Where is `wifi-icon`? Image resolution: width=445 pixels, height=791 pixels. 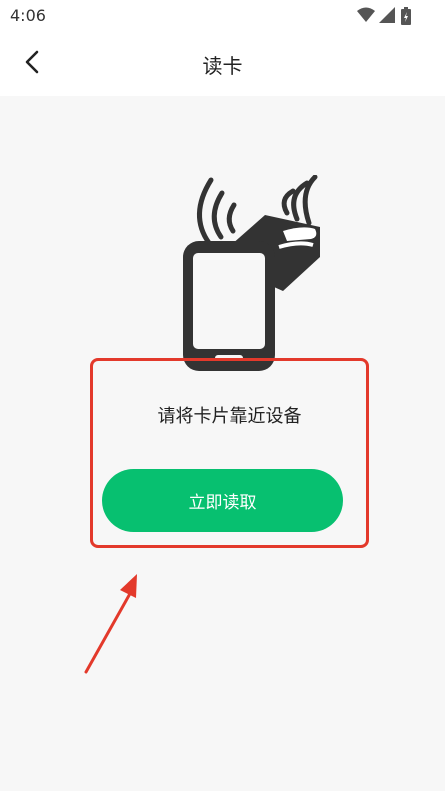 wifi-icon is located at coordinates (366, 14).